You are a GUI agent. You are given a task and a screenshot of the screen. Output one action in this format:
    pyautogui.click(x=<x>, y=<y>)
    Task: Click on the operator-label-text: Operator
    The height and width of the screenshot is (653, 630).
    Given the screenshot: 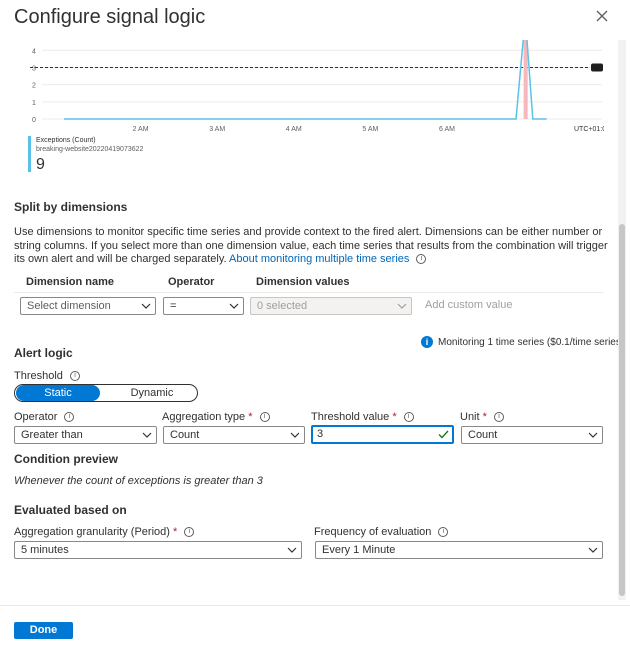 What is the action you would take?
    pyautogui.click(x=36, y=417)
    